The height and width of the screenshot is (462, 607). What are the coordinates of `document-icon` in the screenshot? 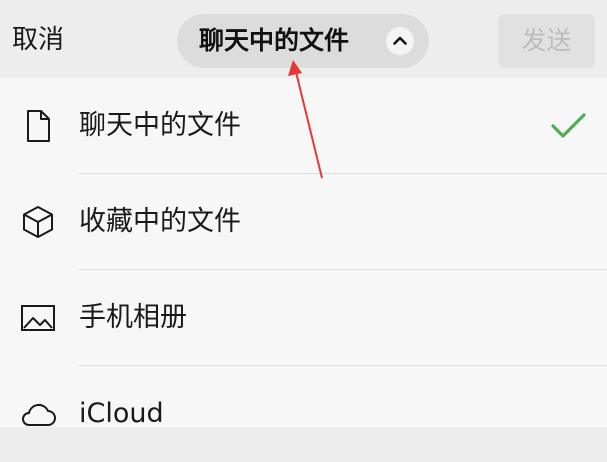 It's located at (38, 126).